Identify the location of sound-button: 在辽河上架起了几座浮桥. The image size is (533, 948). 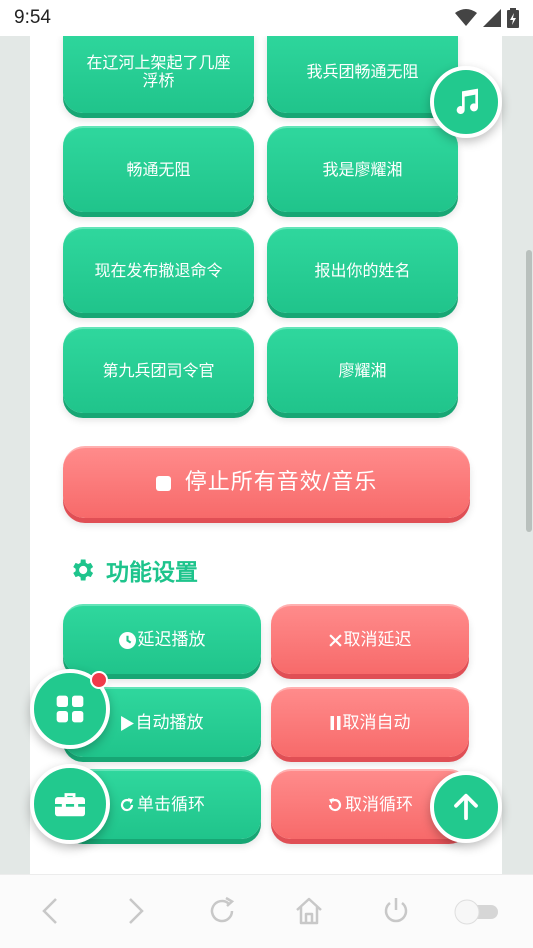
(158, 71).